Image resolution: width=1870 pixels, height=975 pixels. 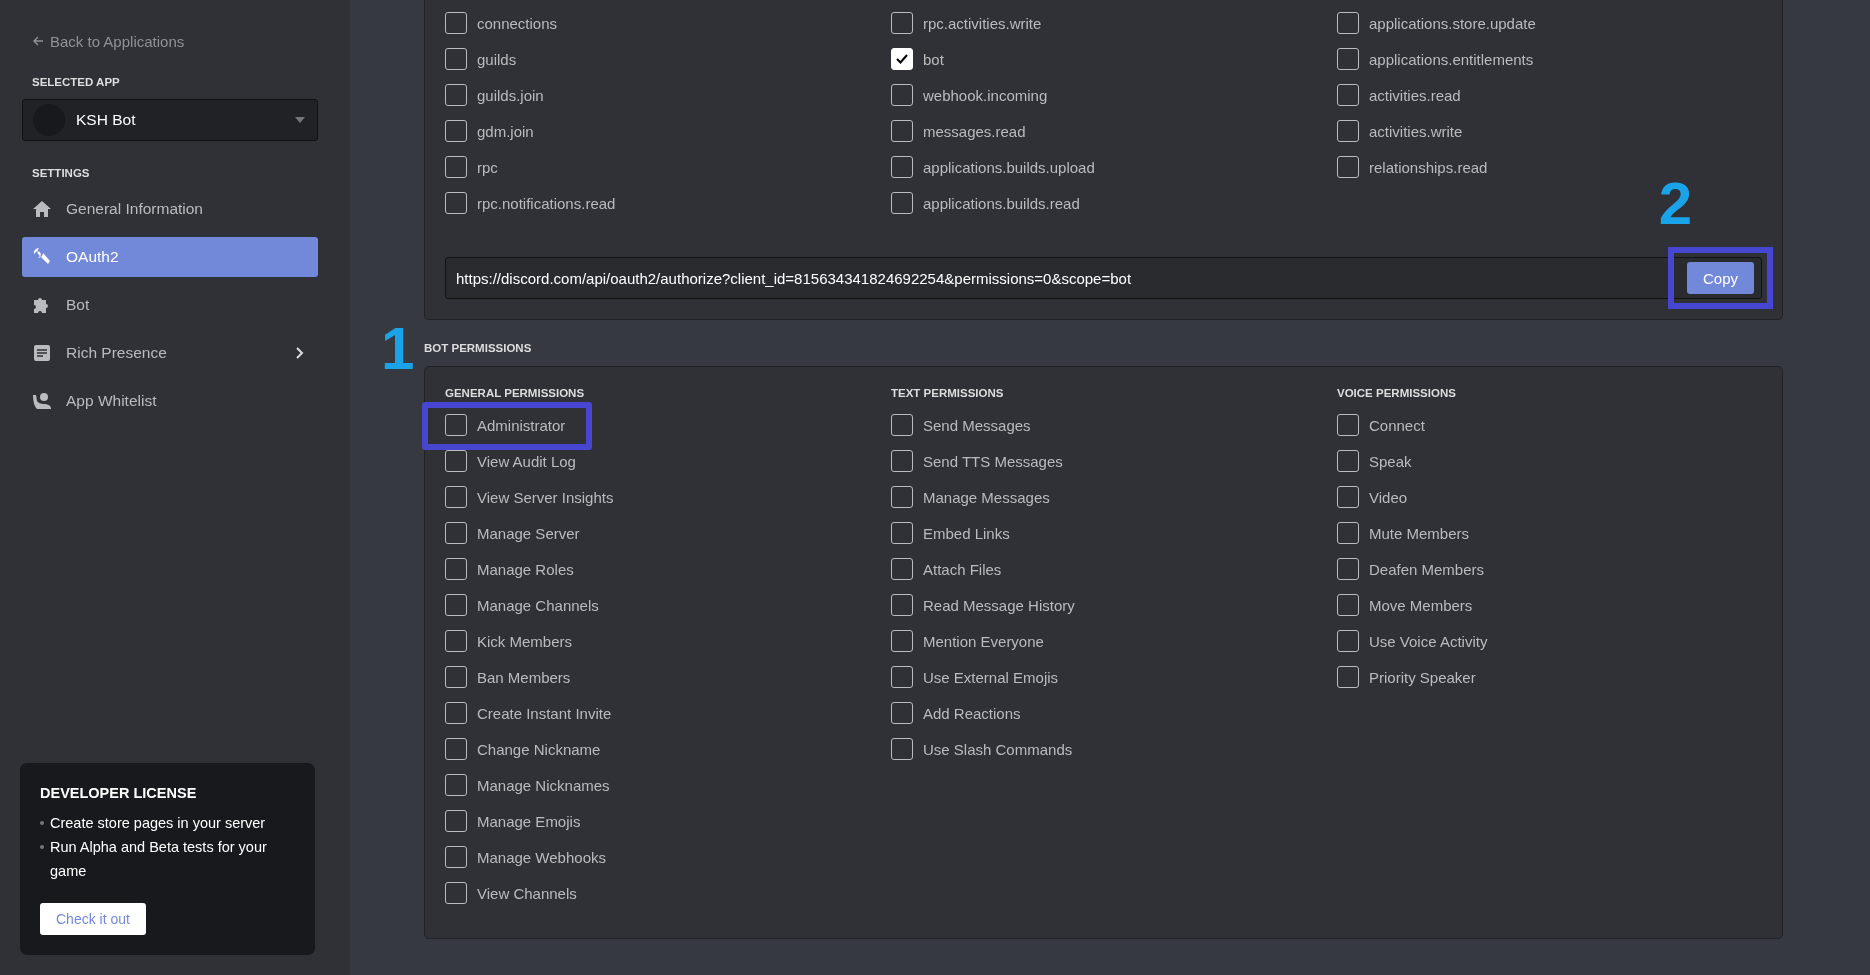 I want to click on nav-item: App Whitelist, so click(x=170, y=401).